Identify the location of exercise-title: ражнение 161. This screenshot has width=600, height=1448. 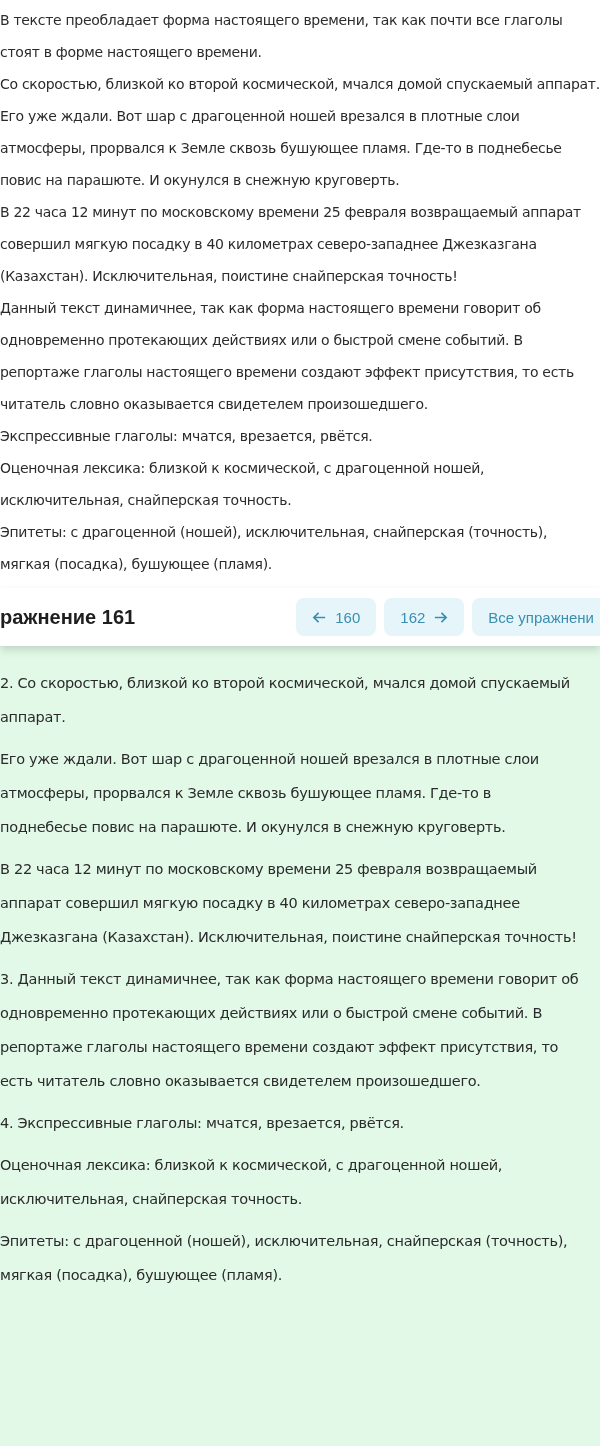
(68, 617).